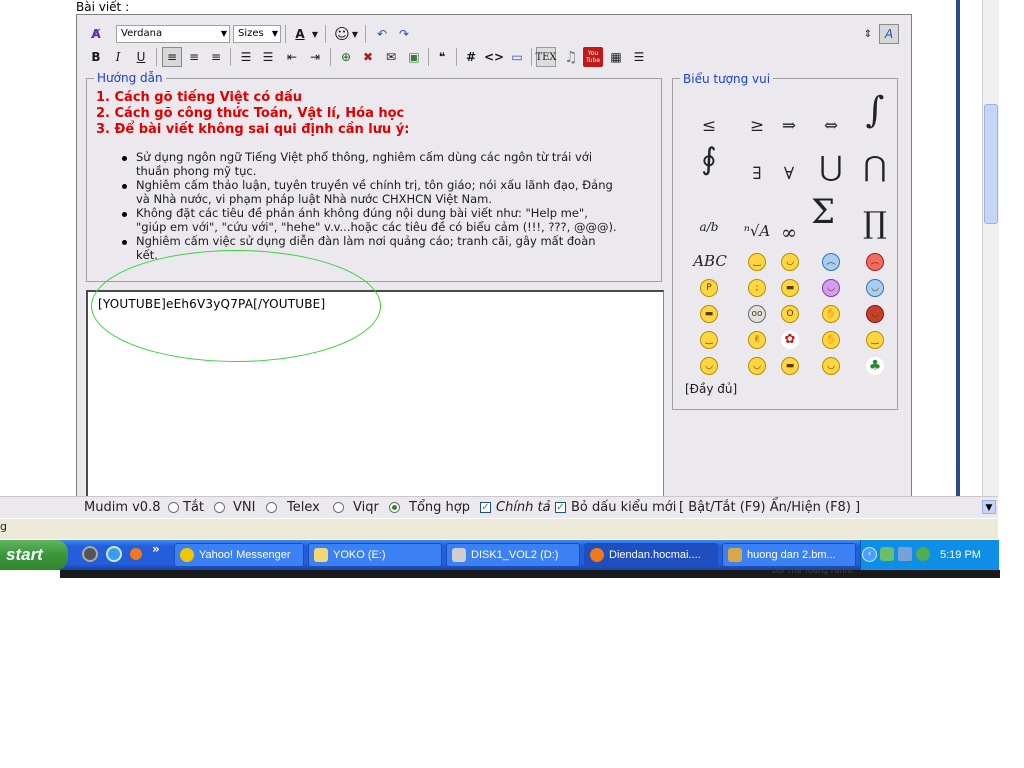 The width and height of the screenshot is (1024, 768). What do you see at coordinates (172, 57) in the screenshot?
I see `align-left-icon: ≡` at bounding box center [172, 57].